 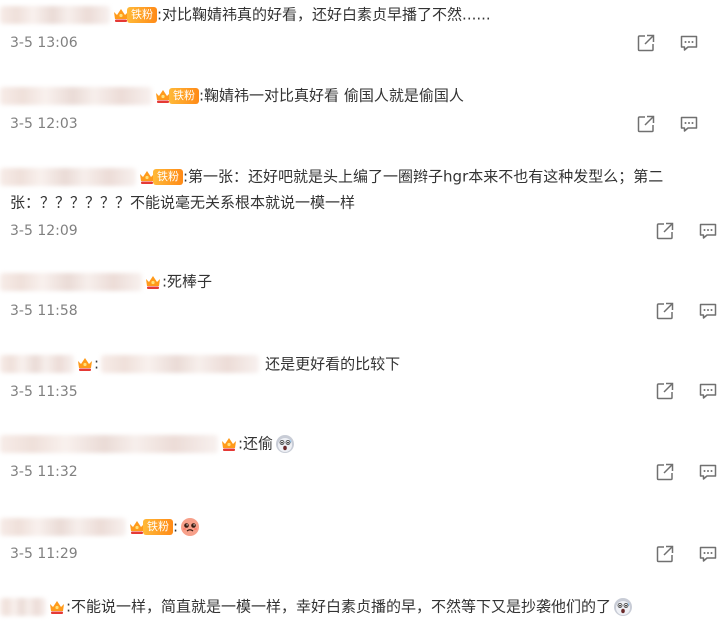 What do you see at coordinates (180, 363) in the screenshot?
I see `blurred-mention` at bounding box center [180, 363].